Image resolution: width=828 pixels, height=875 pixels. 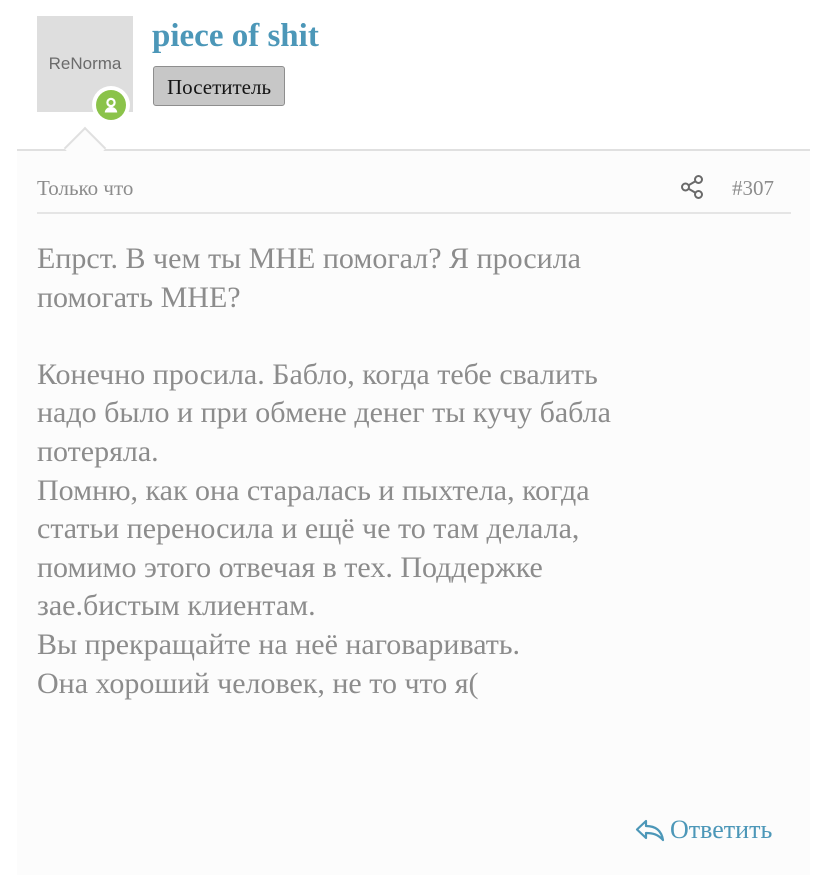 I want to click on user-title-badge: Посетитель, so click(x=219, y=86).